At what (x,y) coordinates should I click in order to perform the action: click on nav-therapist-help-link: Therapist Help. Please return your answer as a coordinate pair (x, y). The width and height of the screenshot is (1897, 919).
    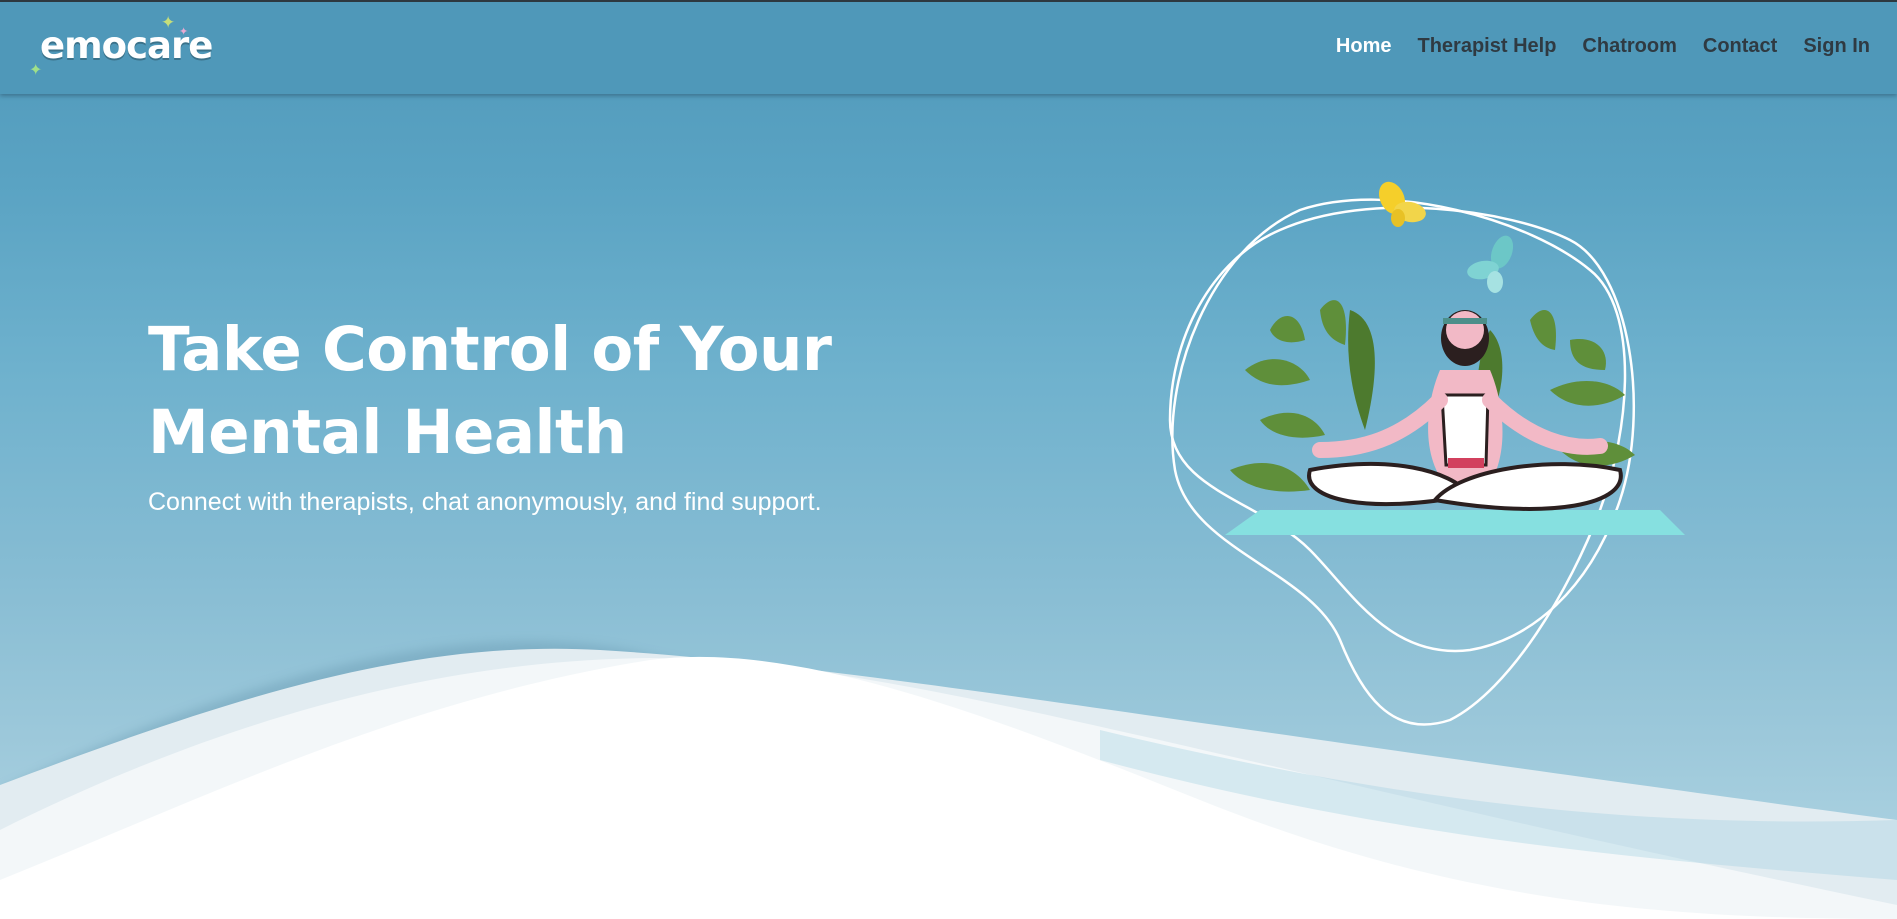
    Looking at the image, I should click on (1487, 46).